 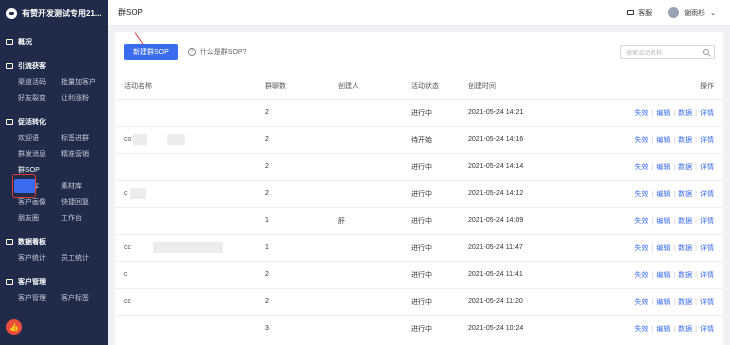 What do you see at coordinates (83, 298) in the screenshot?
I see `sidebar-item-customer-tags: 客户标签` at bounding box center [83, 298].